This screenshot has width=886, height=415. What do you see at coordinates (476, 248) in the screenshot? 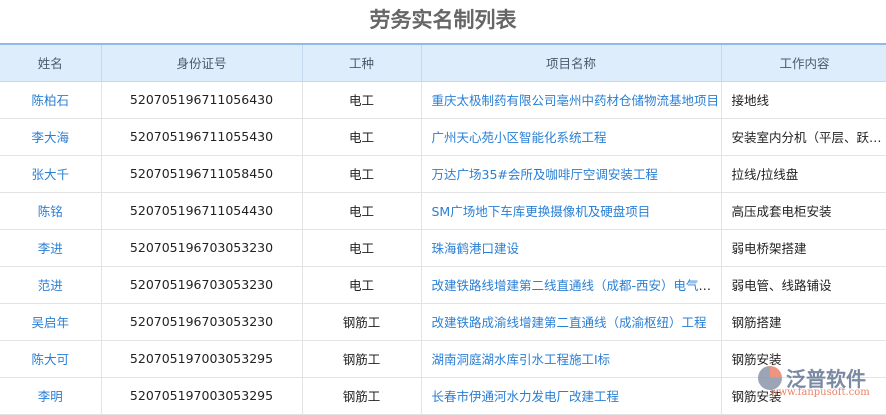
I see `project-name-link: 珠海鹤港口建设` at bounding box center [476, 248].